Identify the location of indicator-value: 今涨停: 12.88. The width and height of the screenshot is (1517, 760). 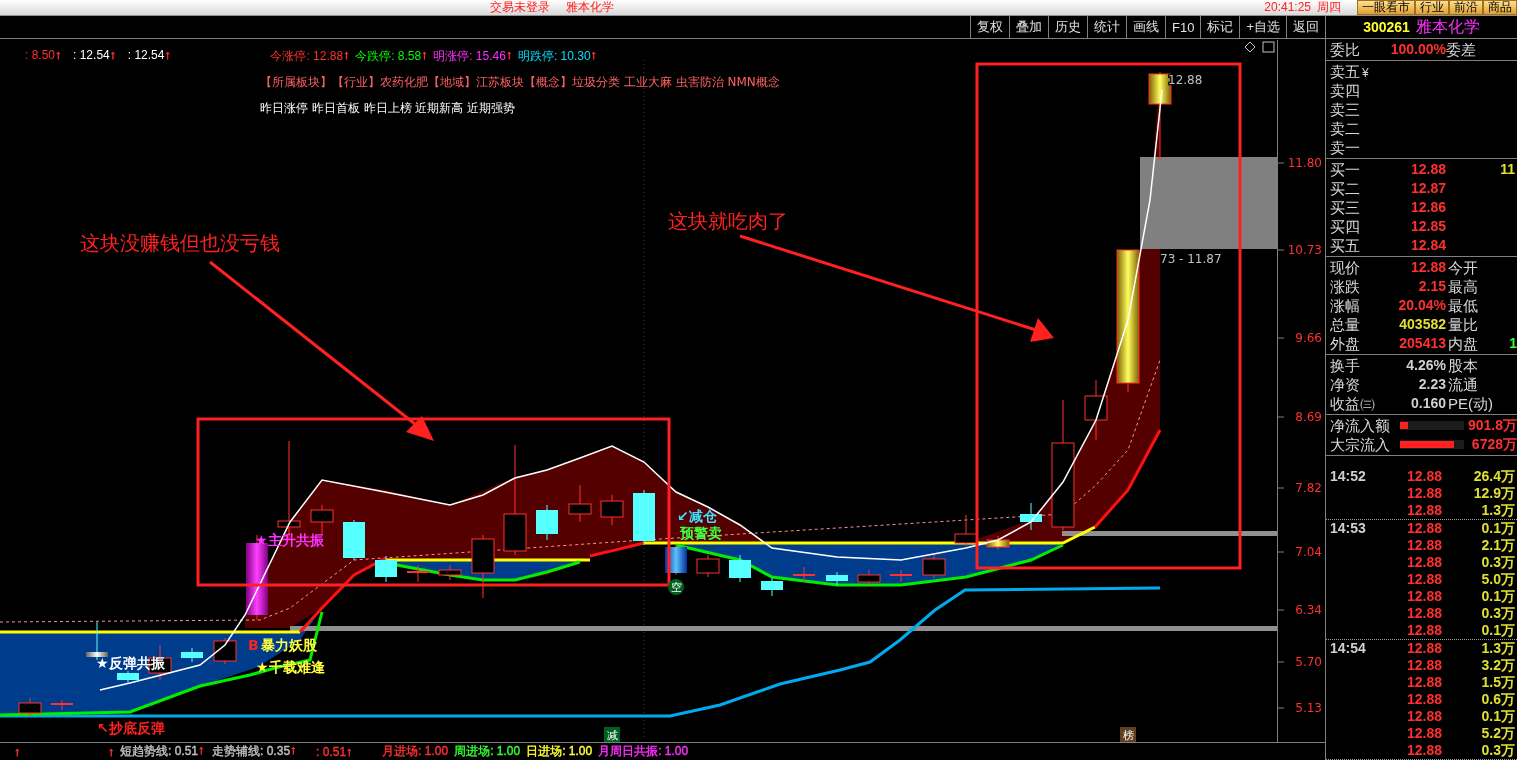
(307, 56).